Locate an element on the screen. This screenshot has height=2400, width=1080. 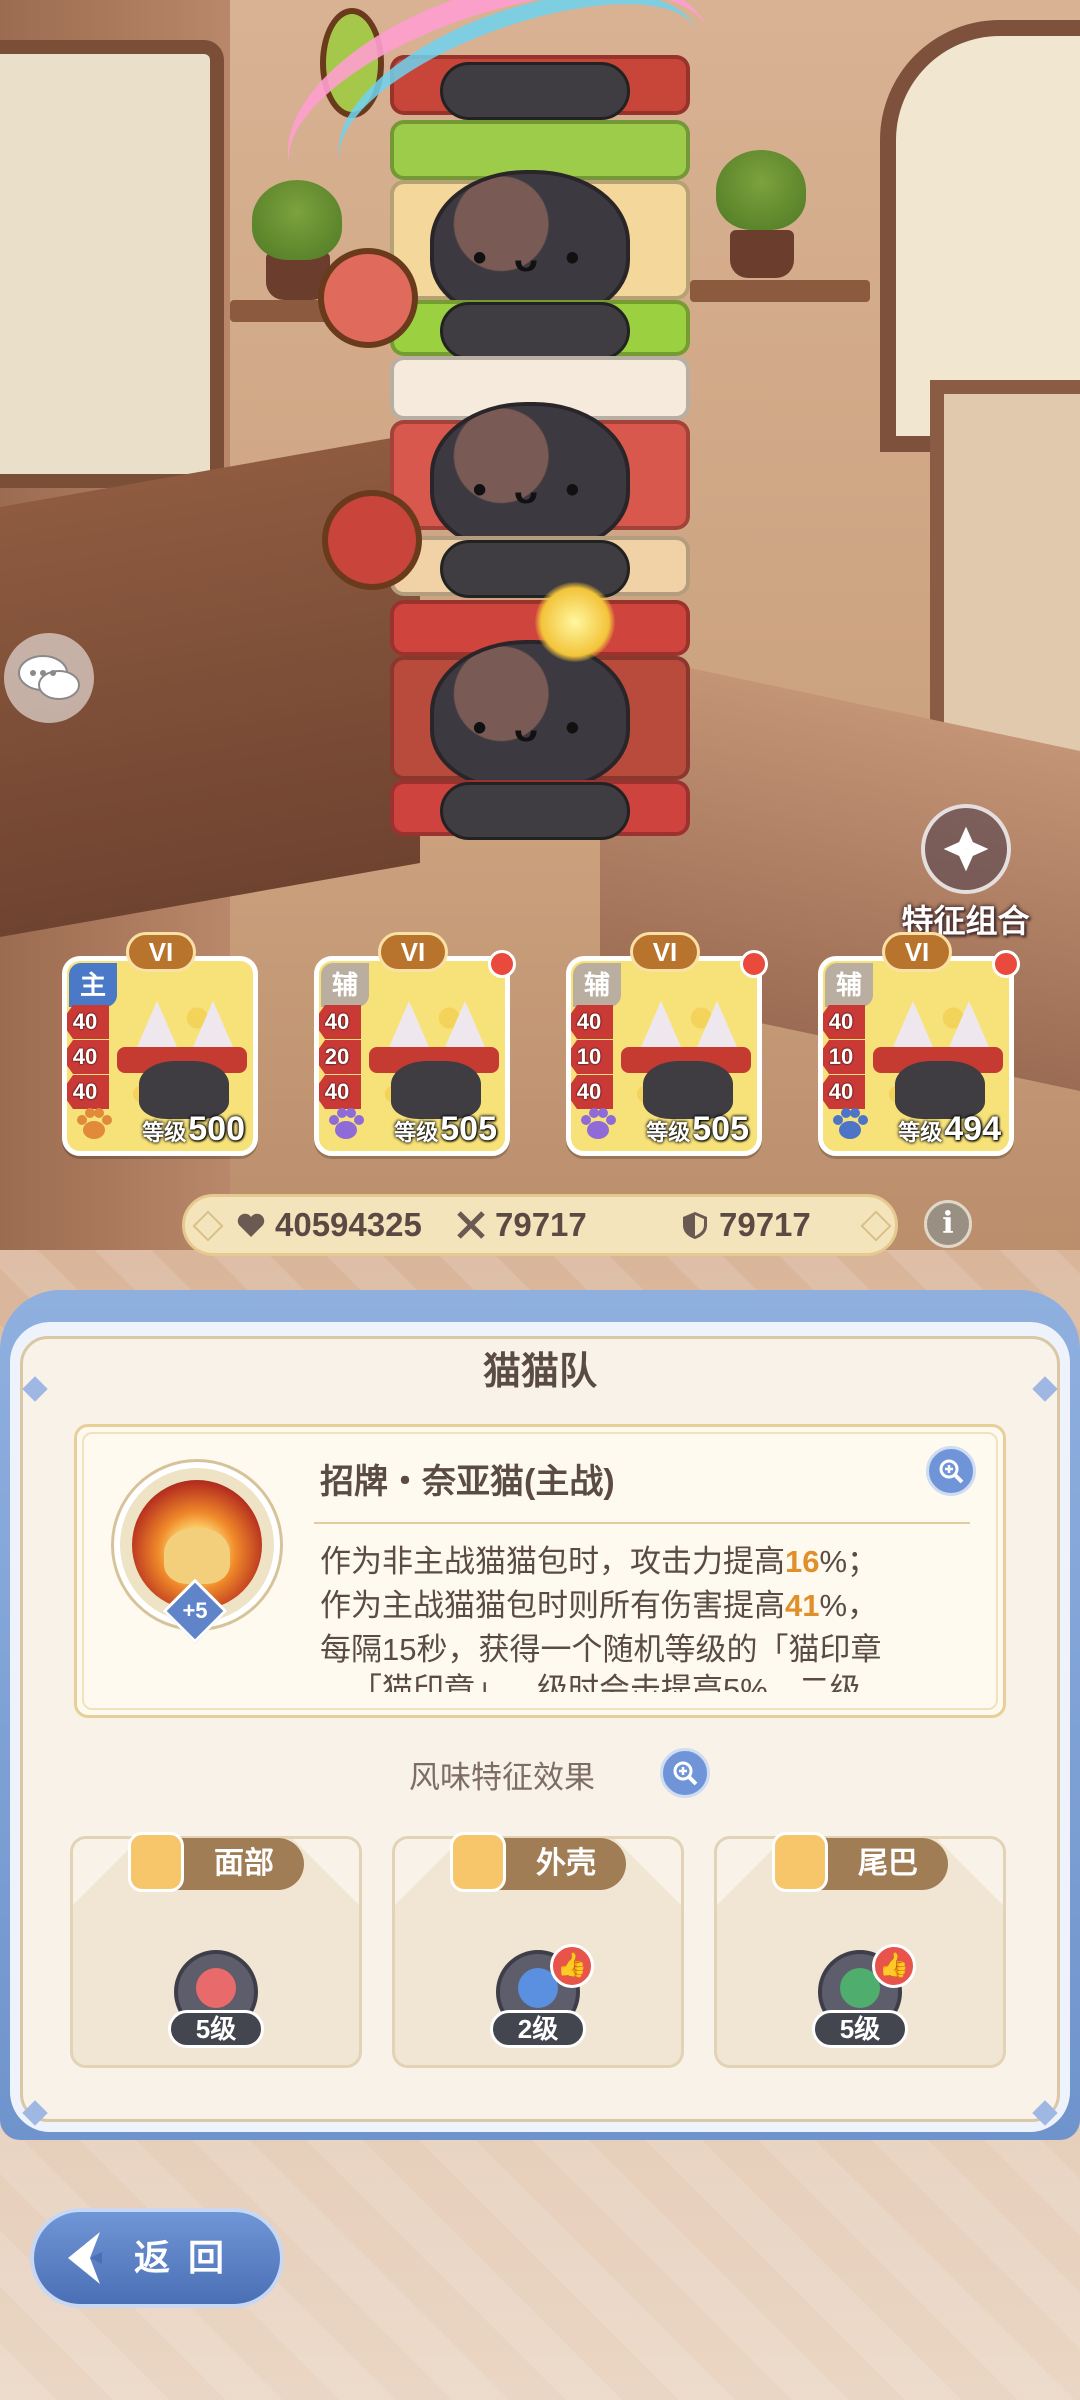
plant-right is located at coordinates (761, 190).